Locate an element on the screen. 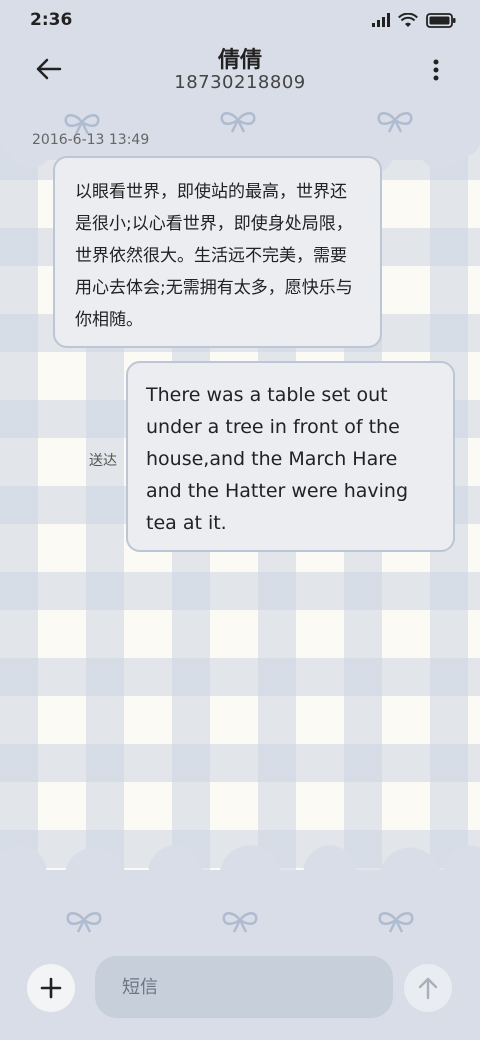 The image size is (480, 1040). send-button is located at coordinates (428, 988).